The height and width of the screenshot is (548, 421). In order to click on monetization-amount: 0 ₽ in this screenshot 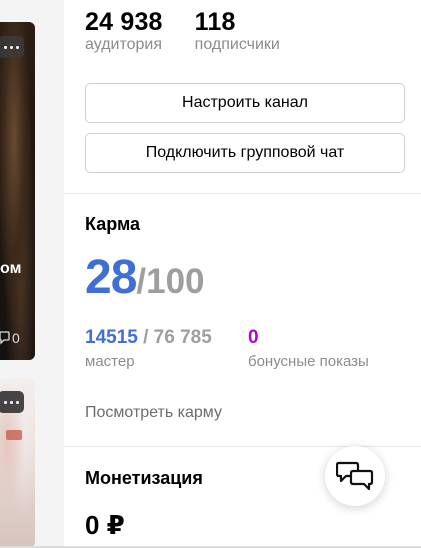, I will do `click(105, 525)`.